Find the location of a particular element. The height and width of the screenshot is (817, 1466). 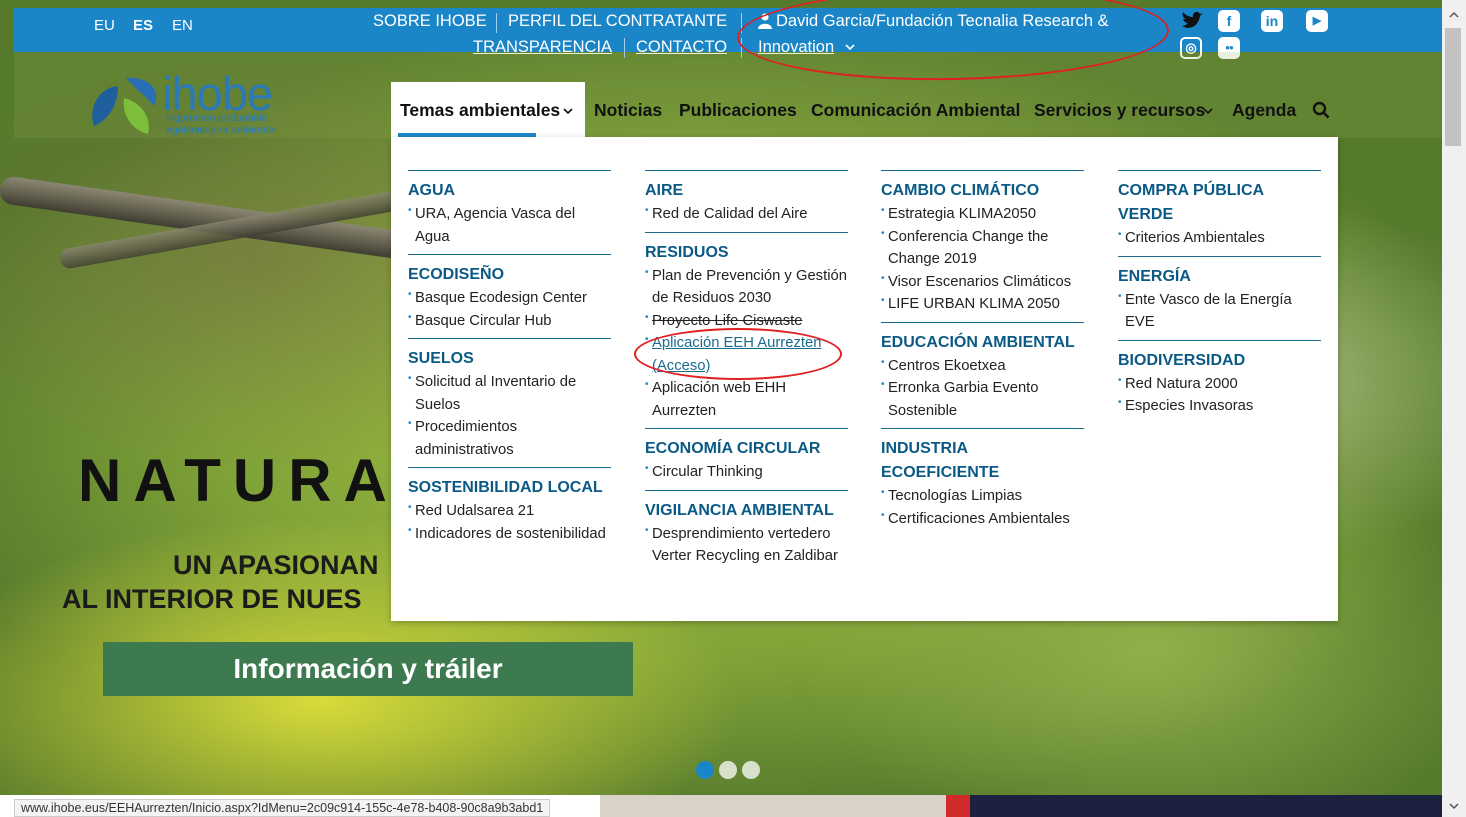

menu-section-title: CAMBIO CLIMÁTICO is located at coordinates (982, 191).